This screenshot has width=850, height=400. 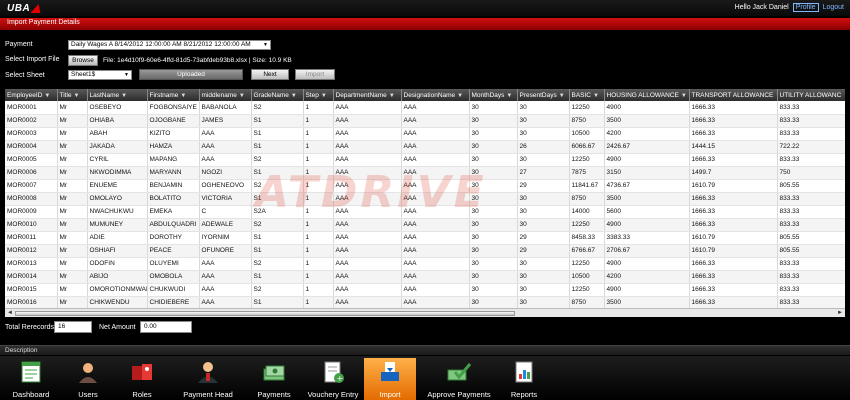 What do you see at coordinates (225, 108) in the screenshot?
I see `table-cell: BABANOLA` at bounding box center [225, 108].